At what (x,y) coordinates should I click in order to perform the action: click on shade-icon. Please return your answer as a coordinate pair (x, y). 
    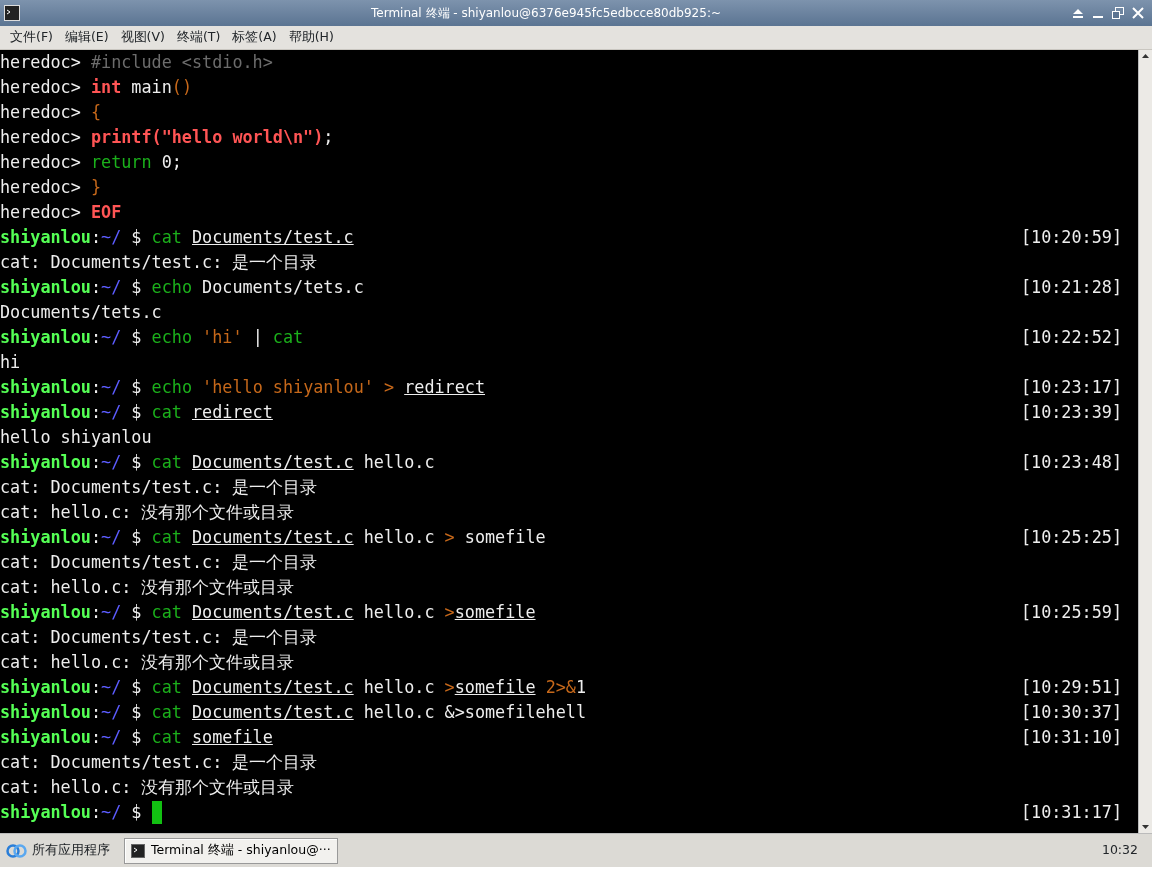
    Looking at the image, I should click on (1078, 13).